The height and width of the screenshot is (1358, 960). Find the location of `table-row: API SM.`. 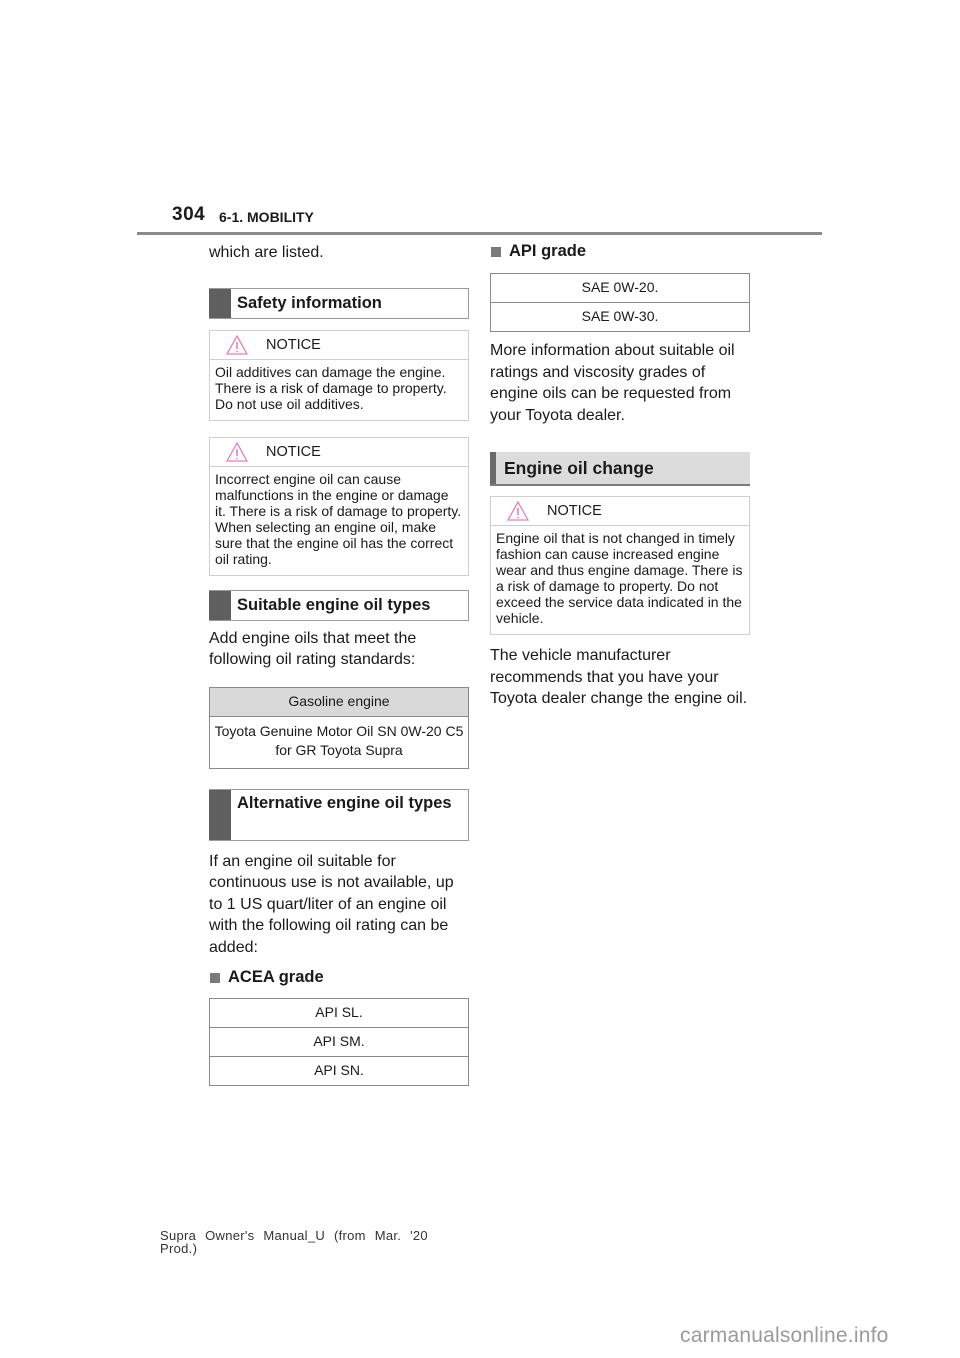

table-row: API SM. is located at coordinates (339, 1041).